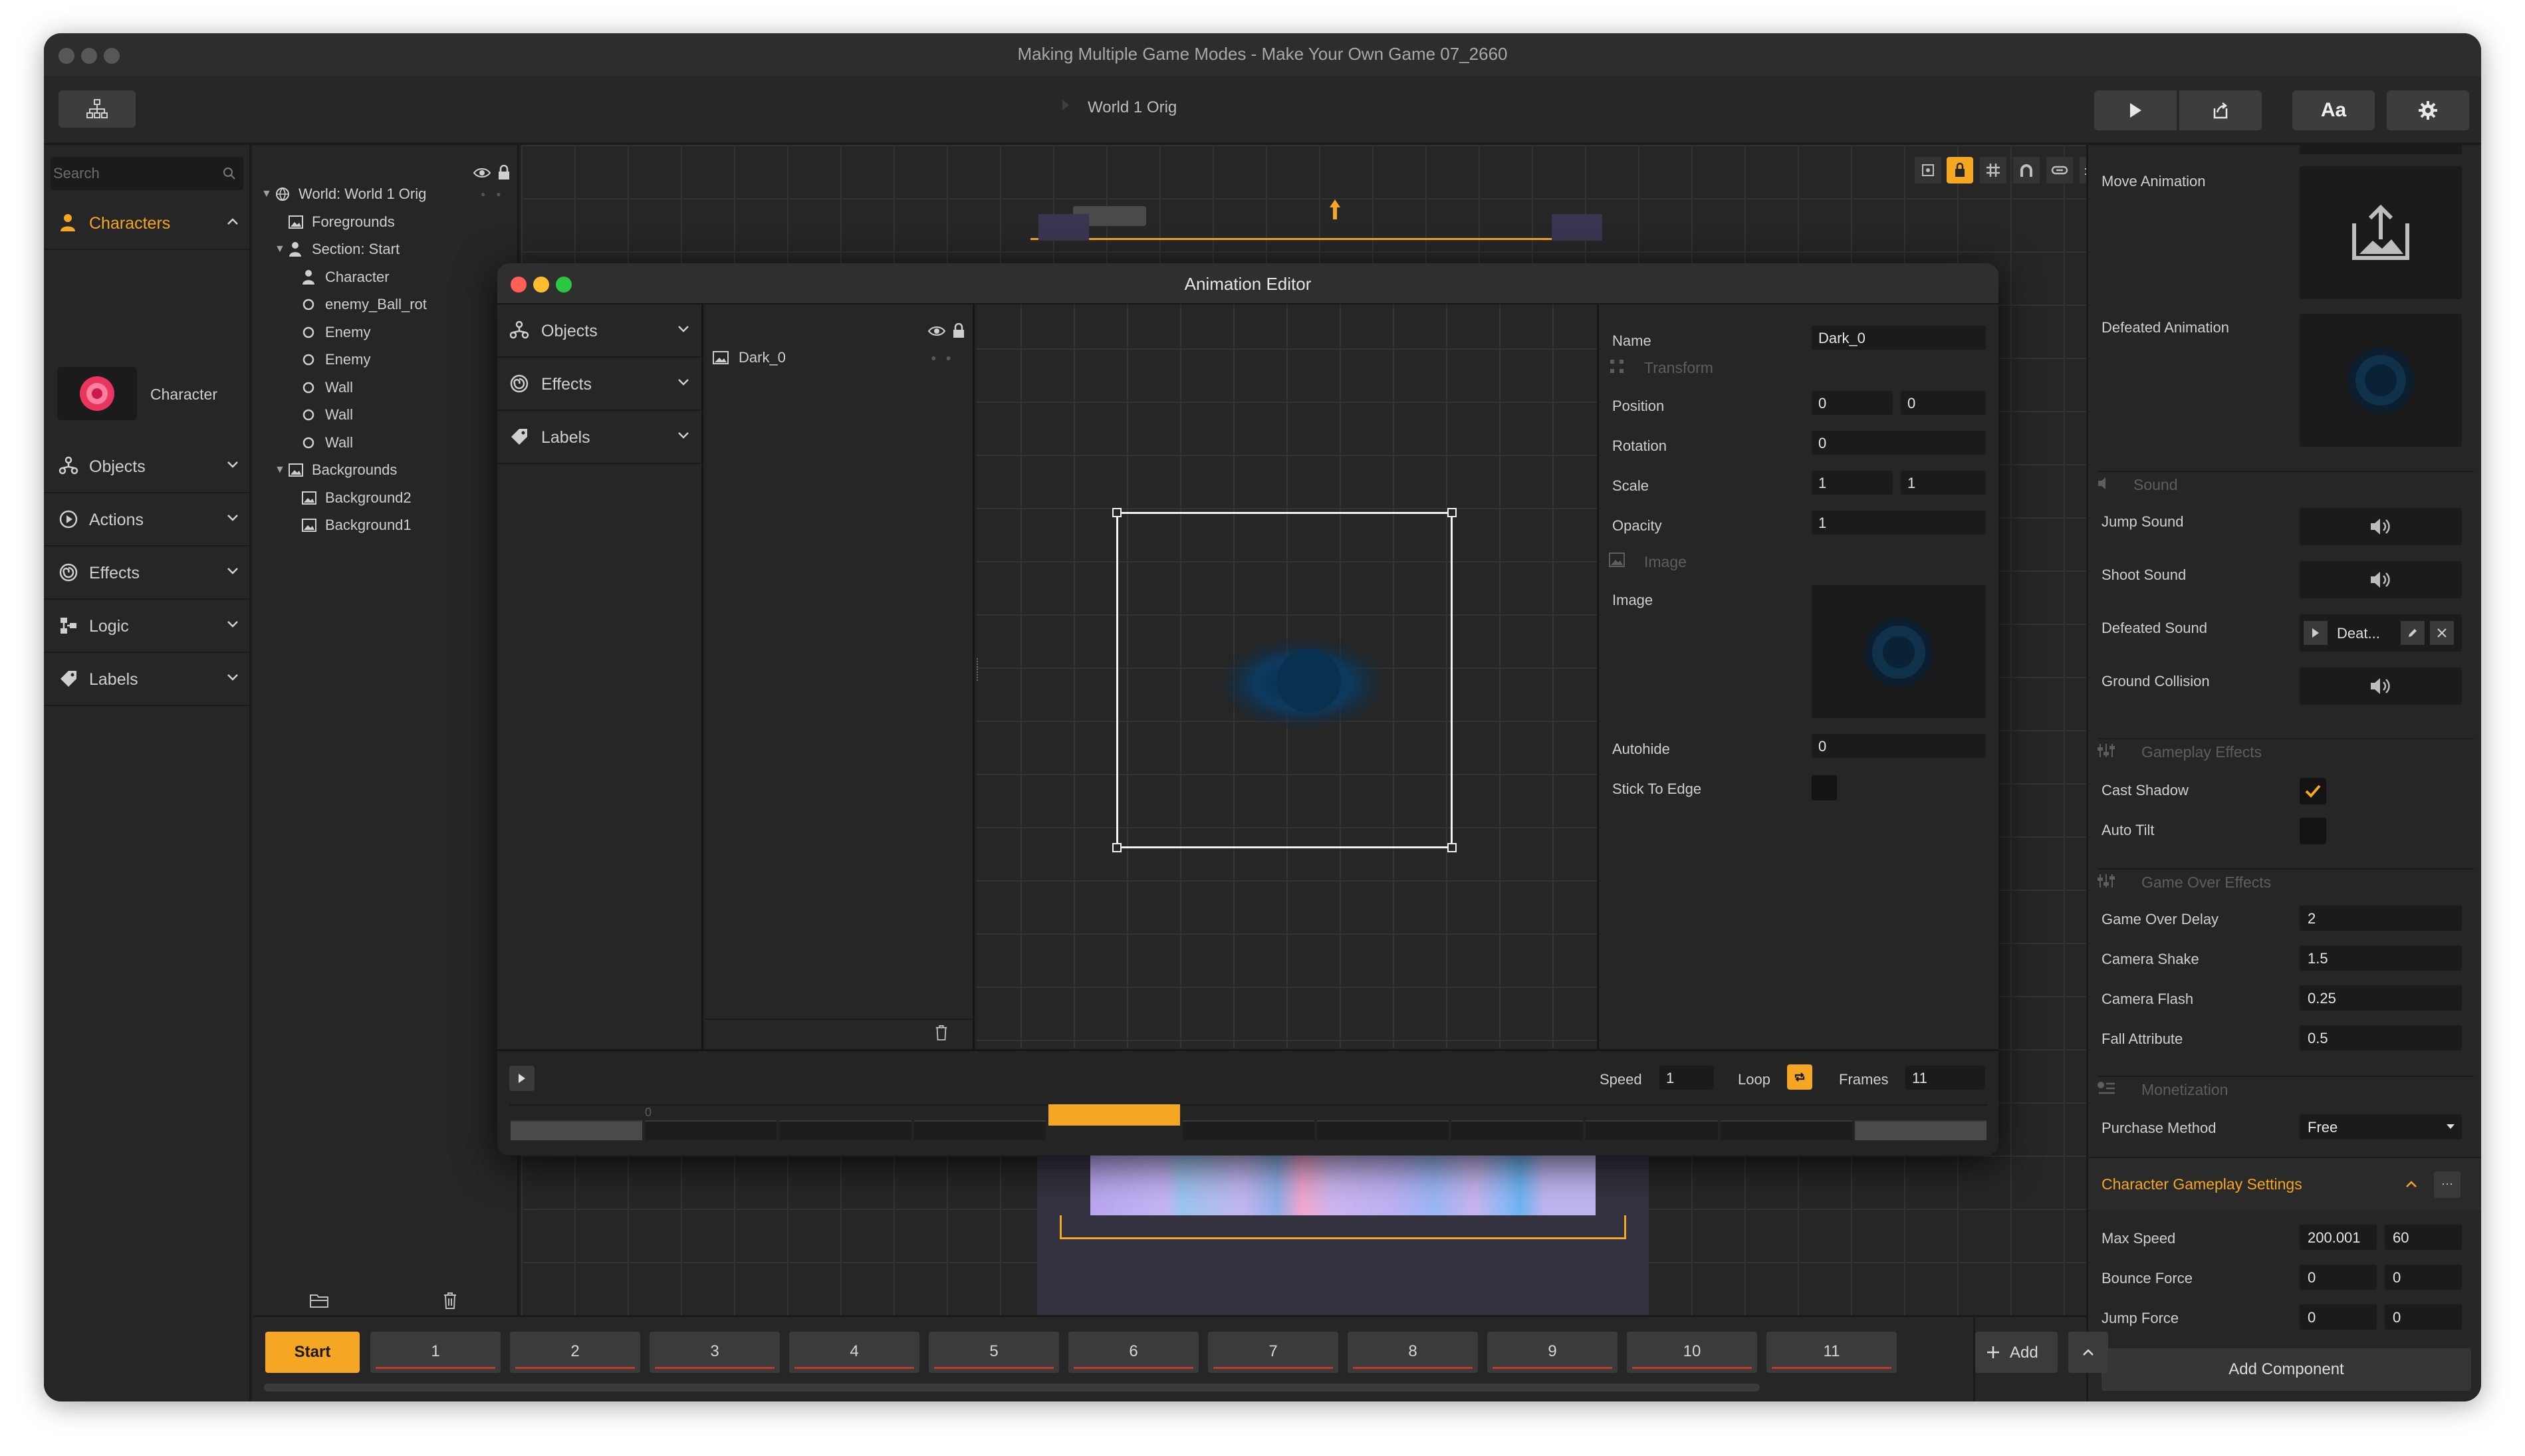  Describe the element at coordinates (600, 331) in the screenshot. I see `dialog-category-objects: Objects` at that location.